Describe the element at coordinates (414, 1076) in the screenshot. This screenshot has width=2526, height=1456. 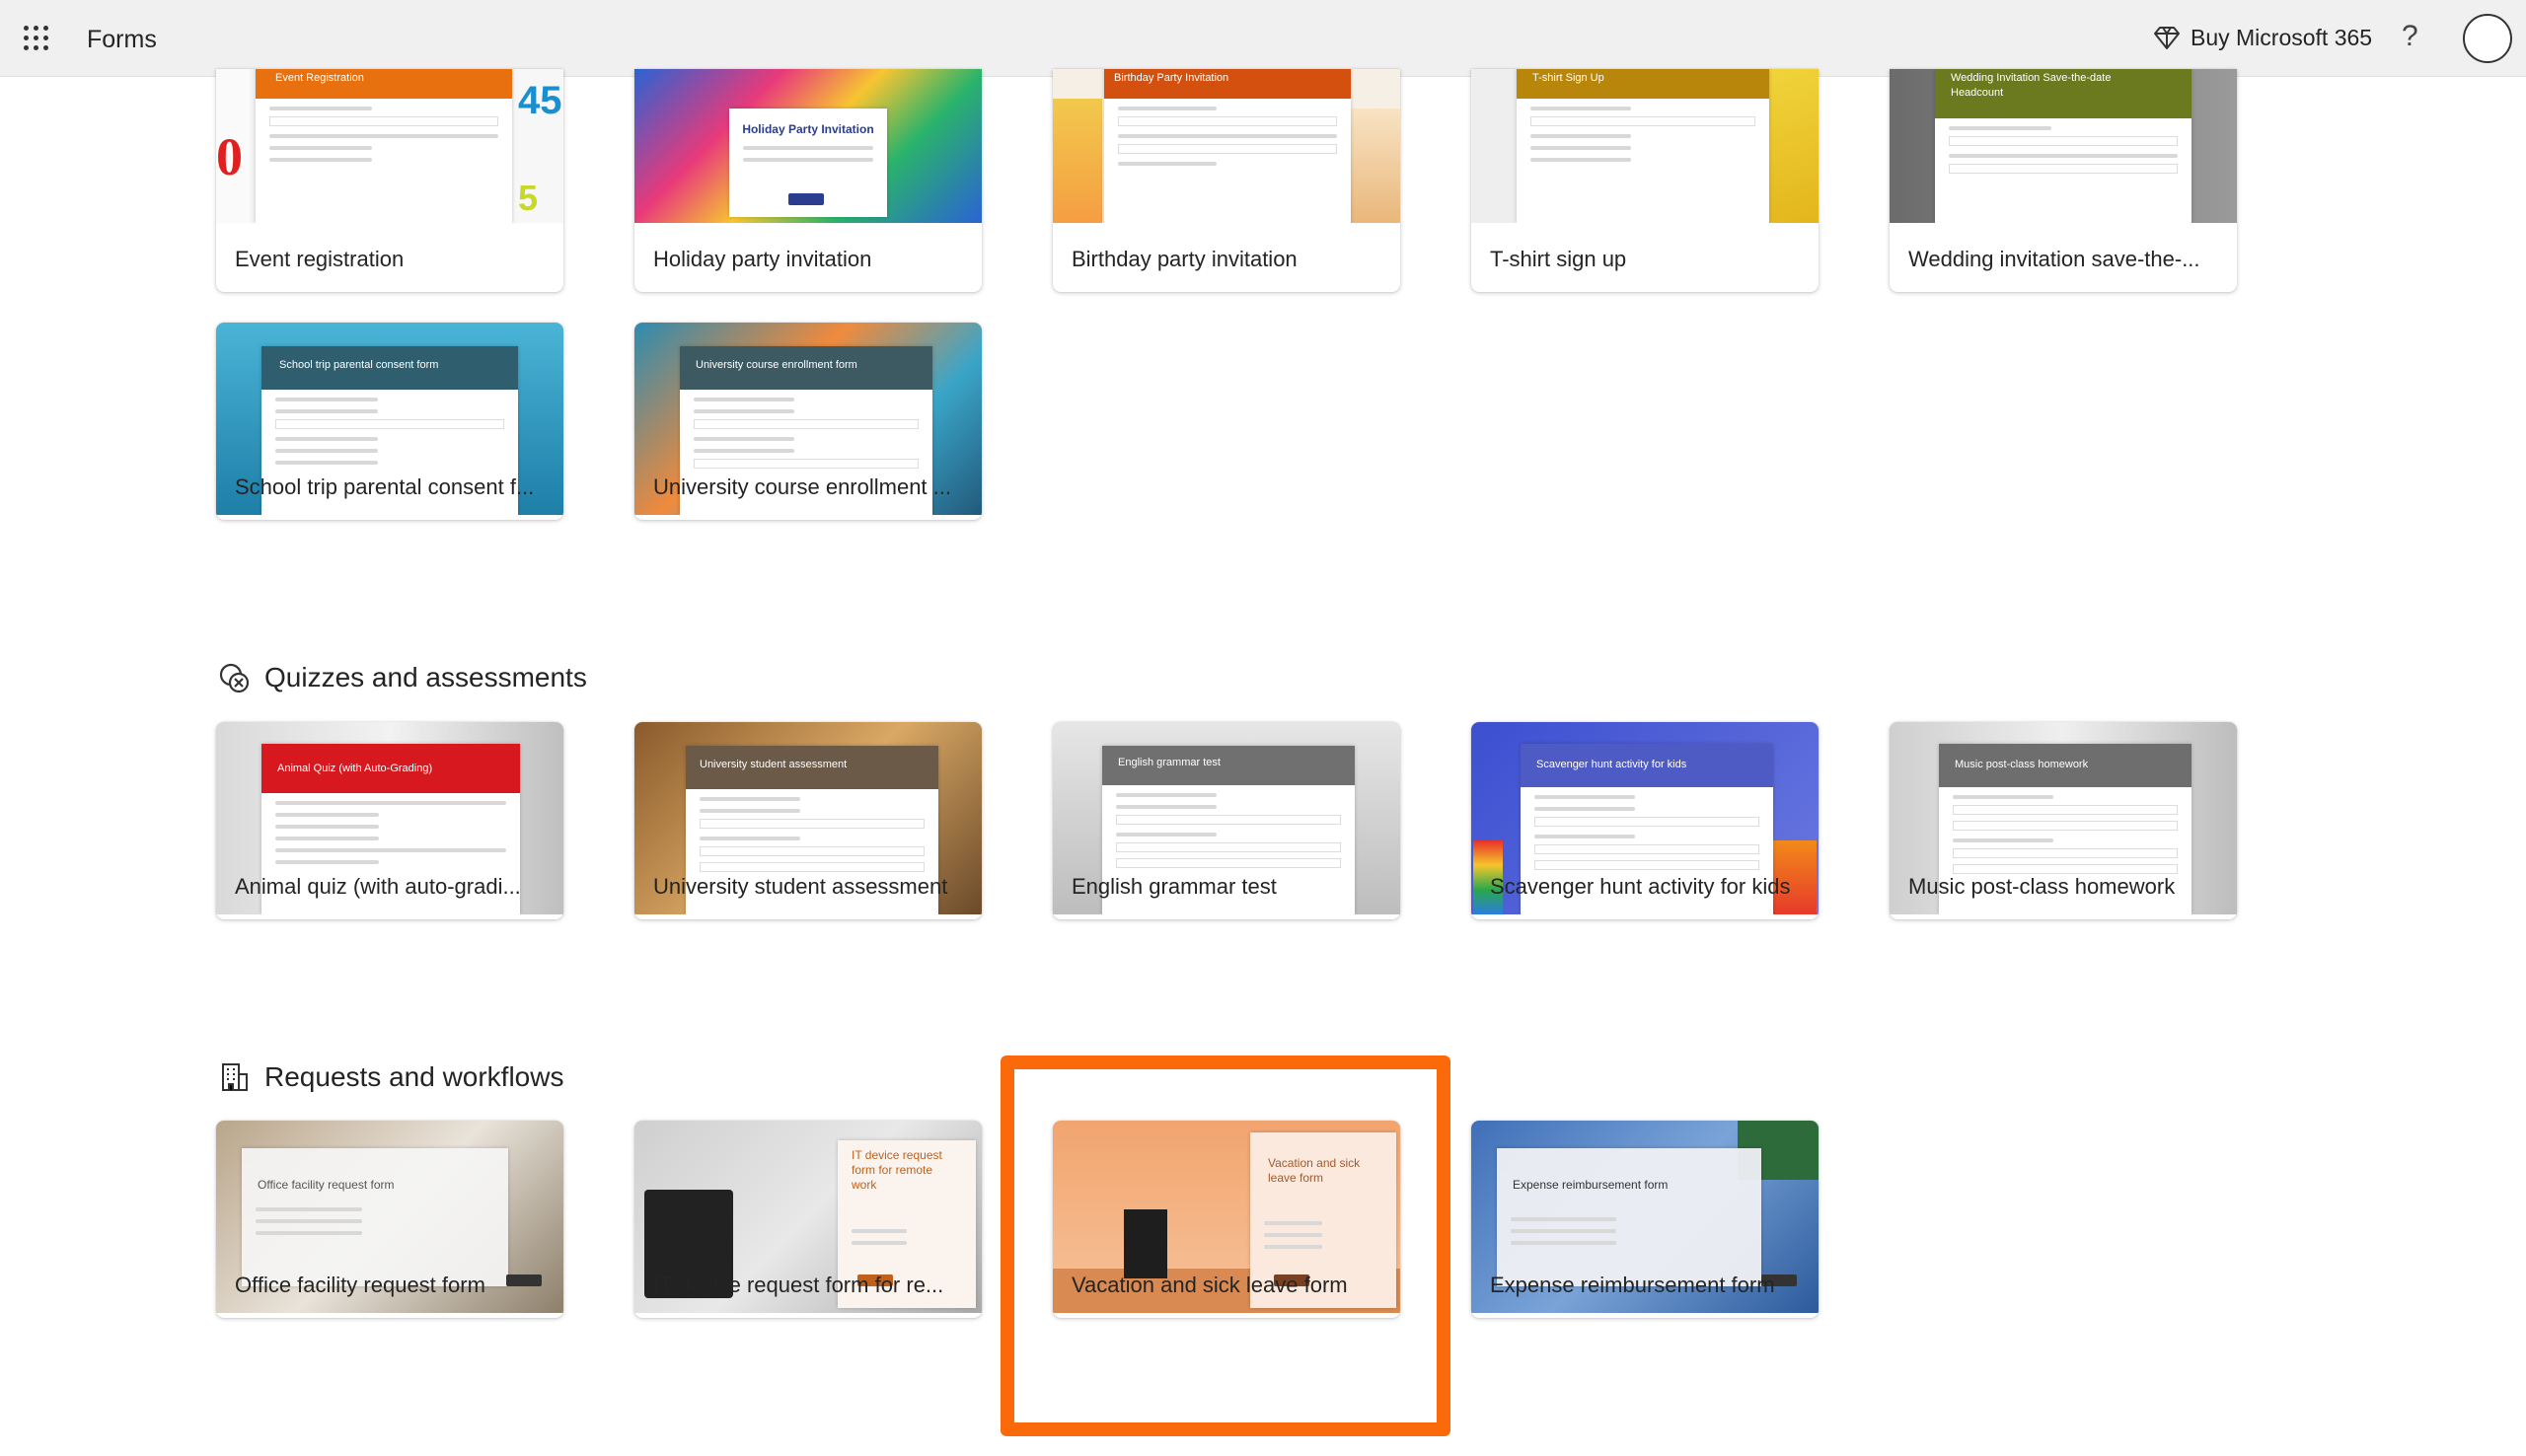
I see `section-title-text: Requests and workflows` at that location.